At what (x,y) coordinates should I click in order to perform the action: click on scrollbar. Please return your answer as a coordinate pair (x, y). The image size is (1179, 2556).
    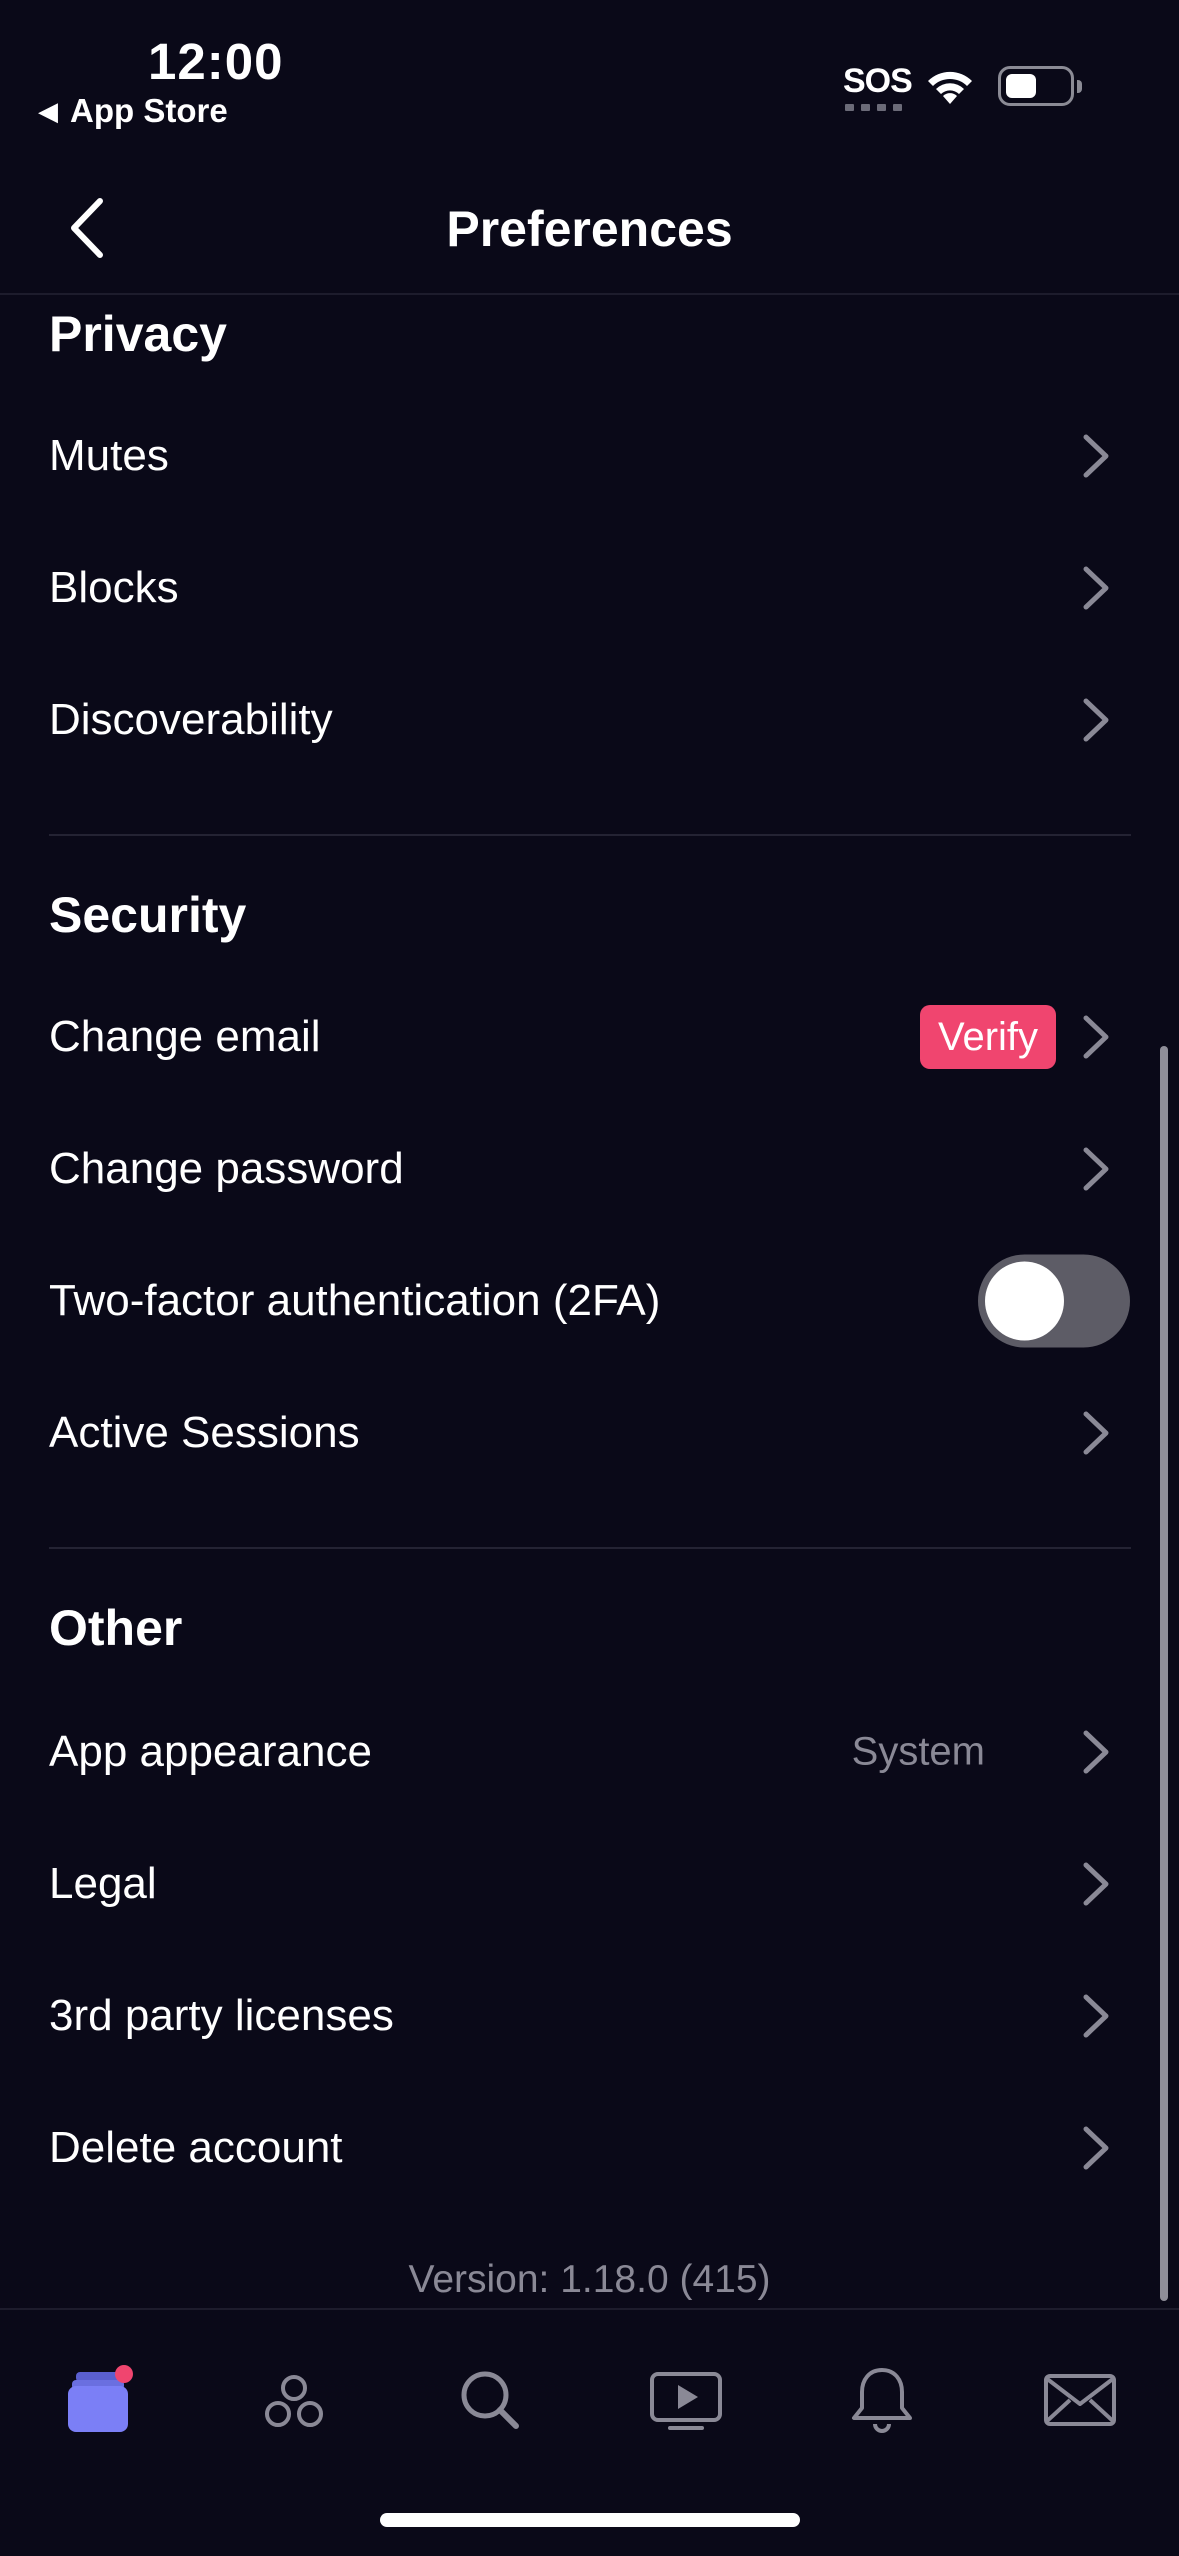
    Looking at the image, I should click on (1164, 1673).